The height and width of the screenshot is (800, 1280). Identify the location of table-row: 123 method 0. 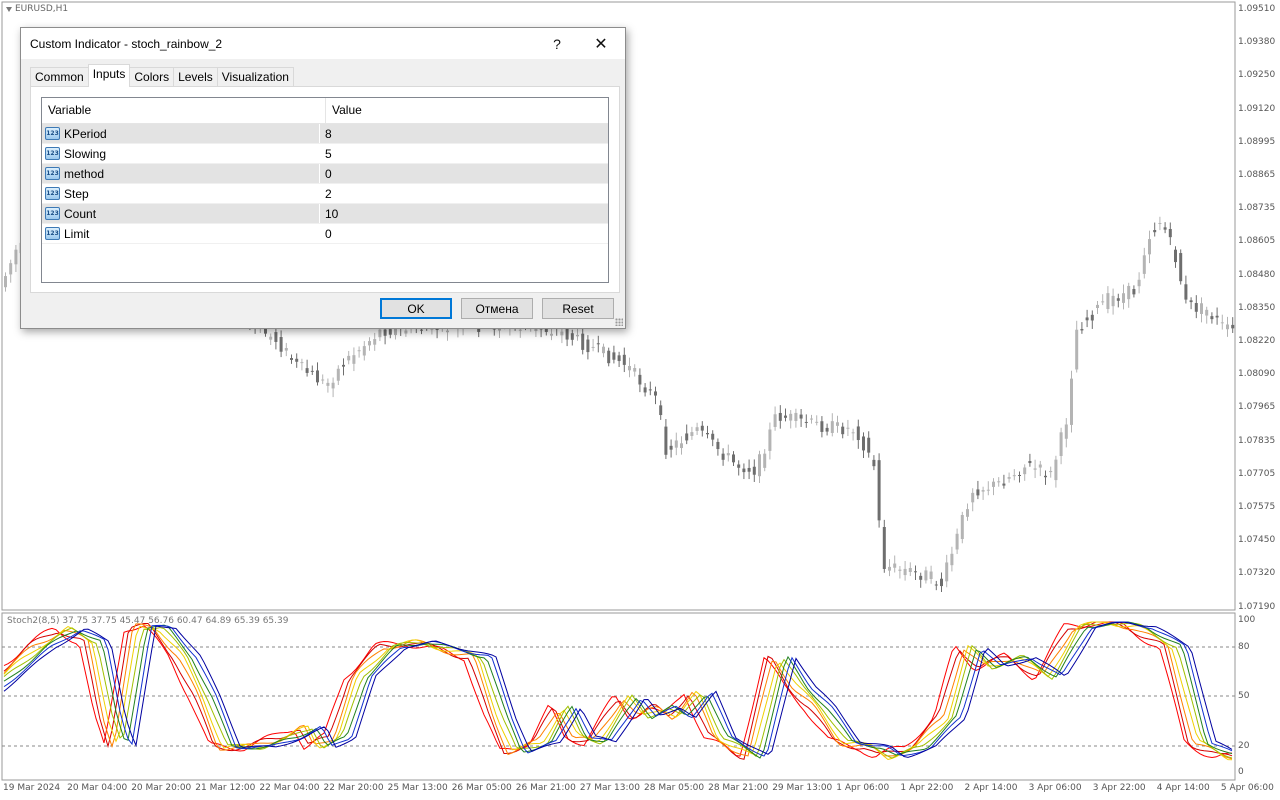
(325, 174).